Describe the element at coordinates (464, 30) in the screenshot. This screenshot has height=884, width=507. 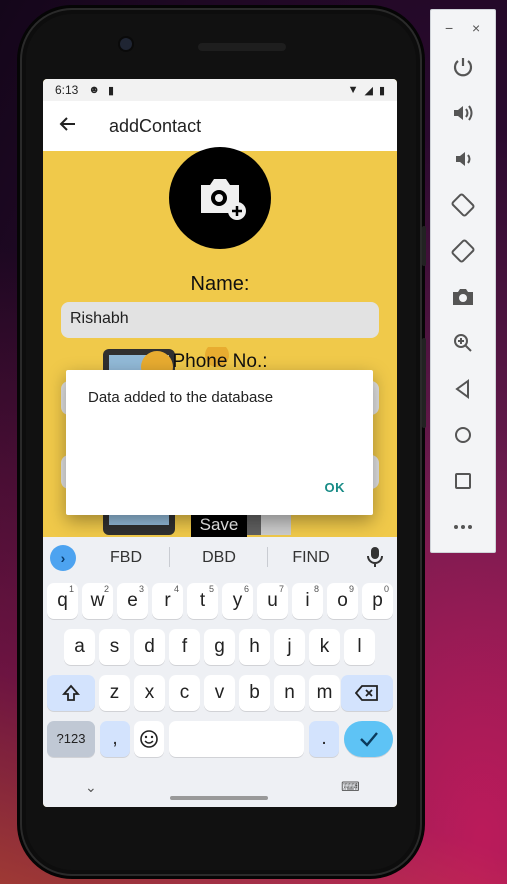
I see `panel-title-bar: − ×` at that location.